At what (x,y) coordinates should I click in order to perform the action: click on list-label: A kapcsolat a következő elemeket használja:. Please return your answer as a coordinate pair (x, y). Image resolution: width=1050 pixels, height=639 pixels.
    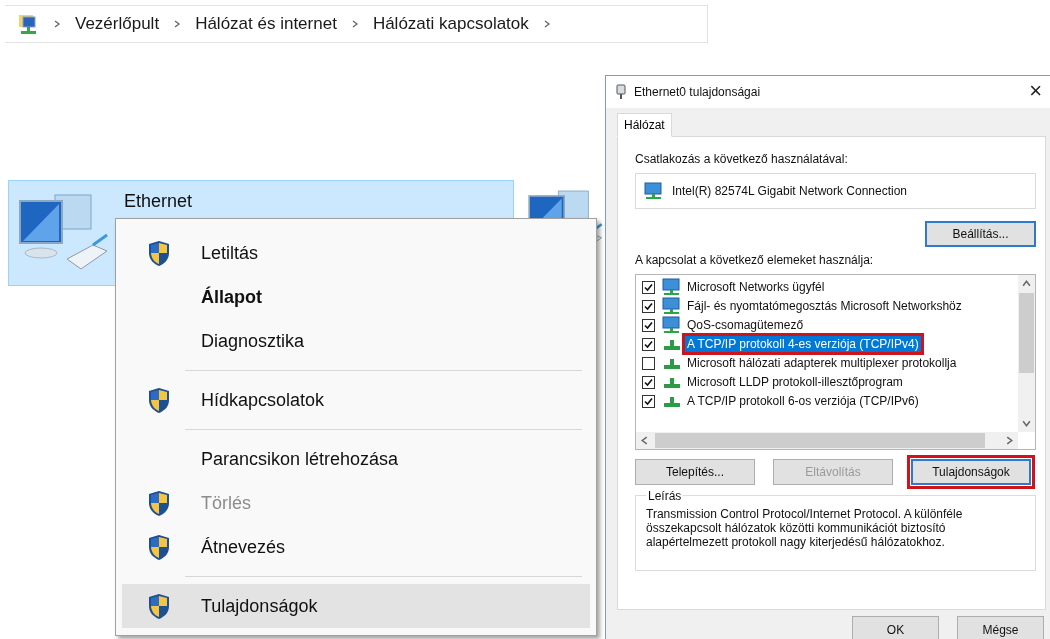
    Looking at the image, I should click on (755, 259).